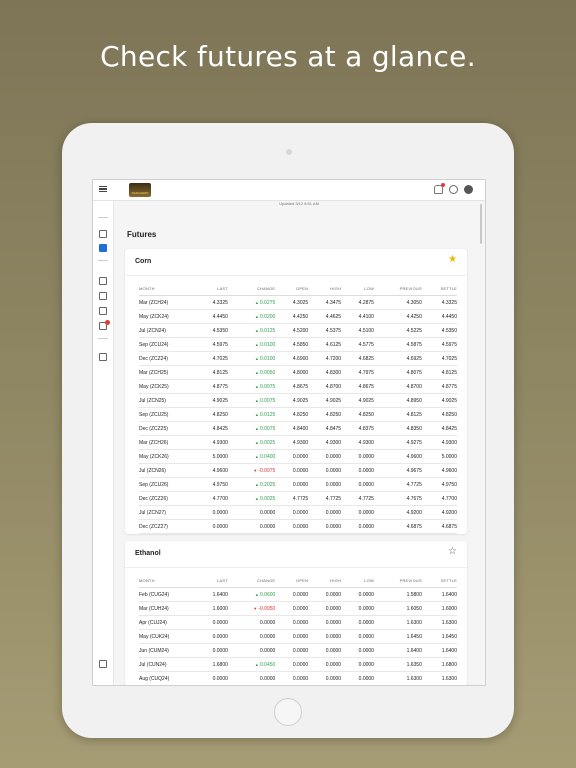 Image resolution: width=576 pixels, height=768 pixels. I want to click on cell-low: 4.7725, so click(357, 498).